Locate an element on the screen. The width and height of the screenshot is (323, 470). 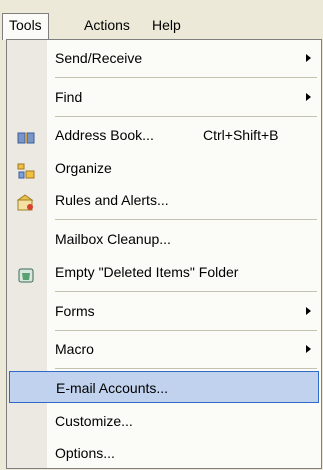
menu-item-label: Organize is located at coordinates (83, 168).